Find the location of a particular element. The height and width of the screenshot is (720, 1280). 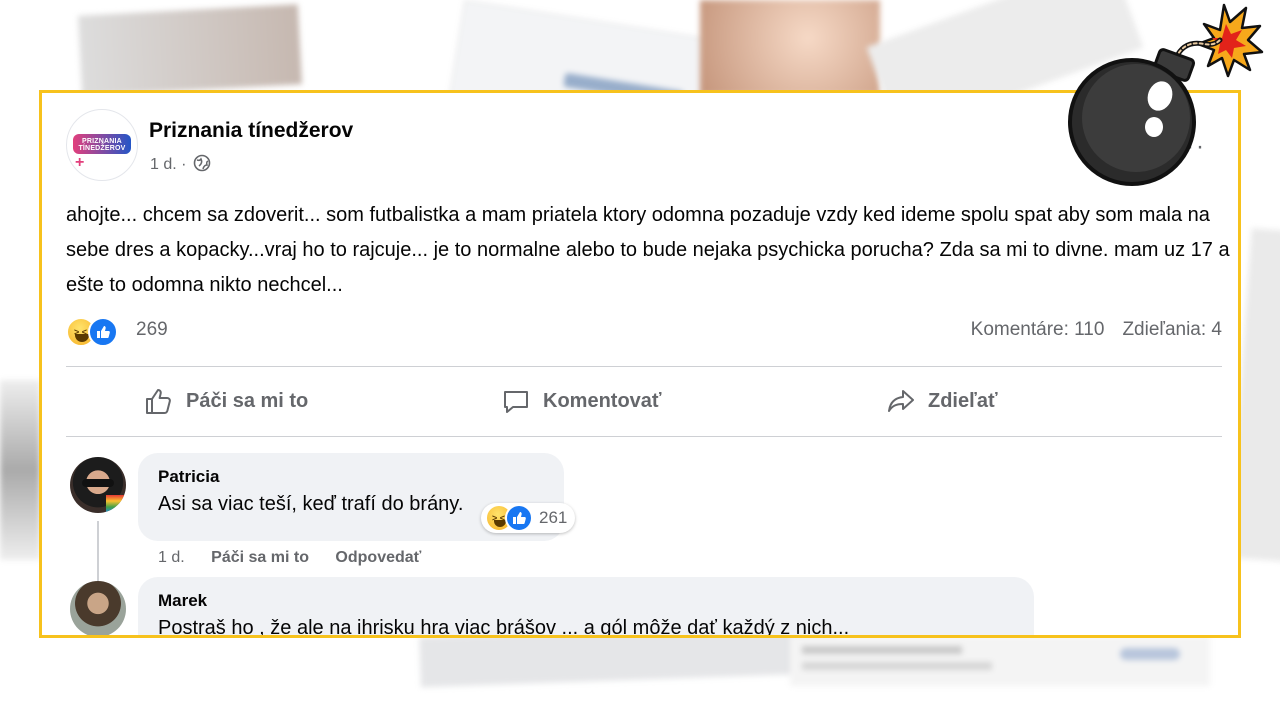

background-comment-card is located at coordinates (1000, 661).